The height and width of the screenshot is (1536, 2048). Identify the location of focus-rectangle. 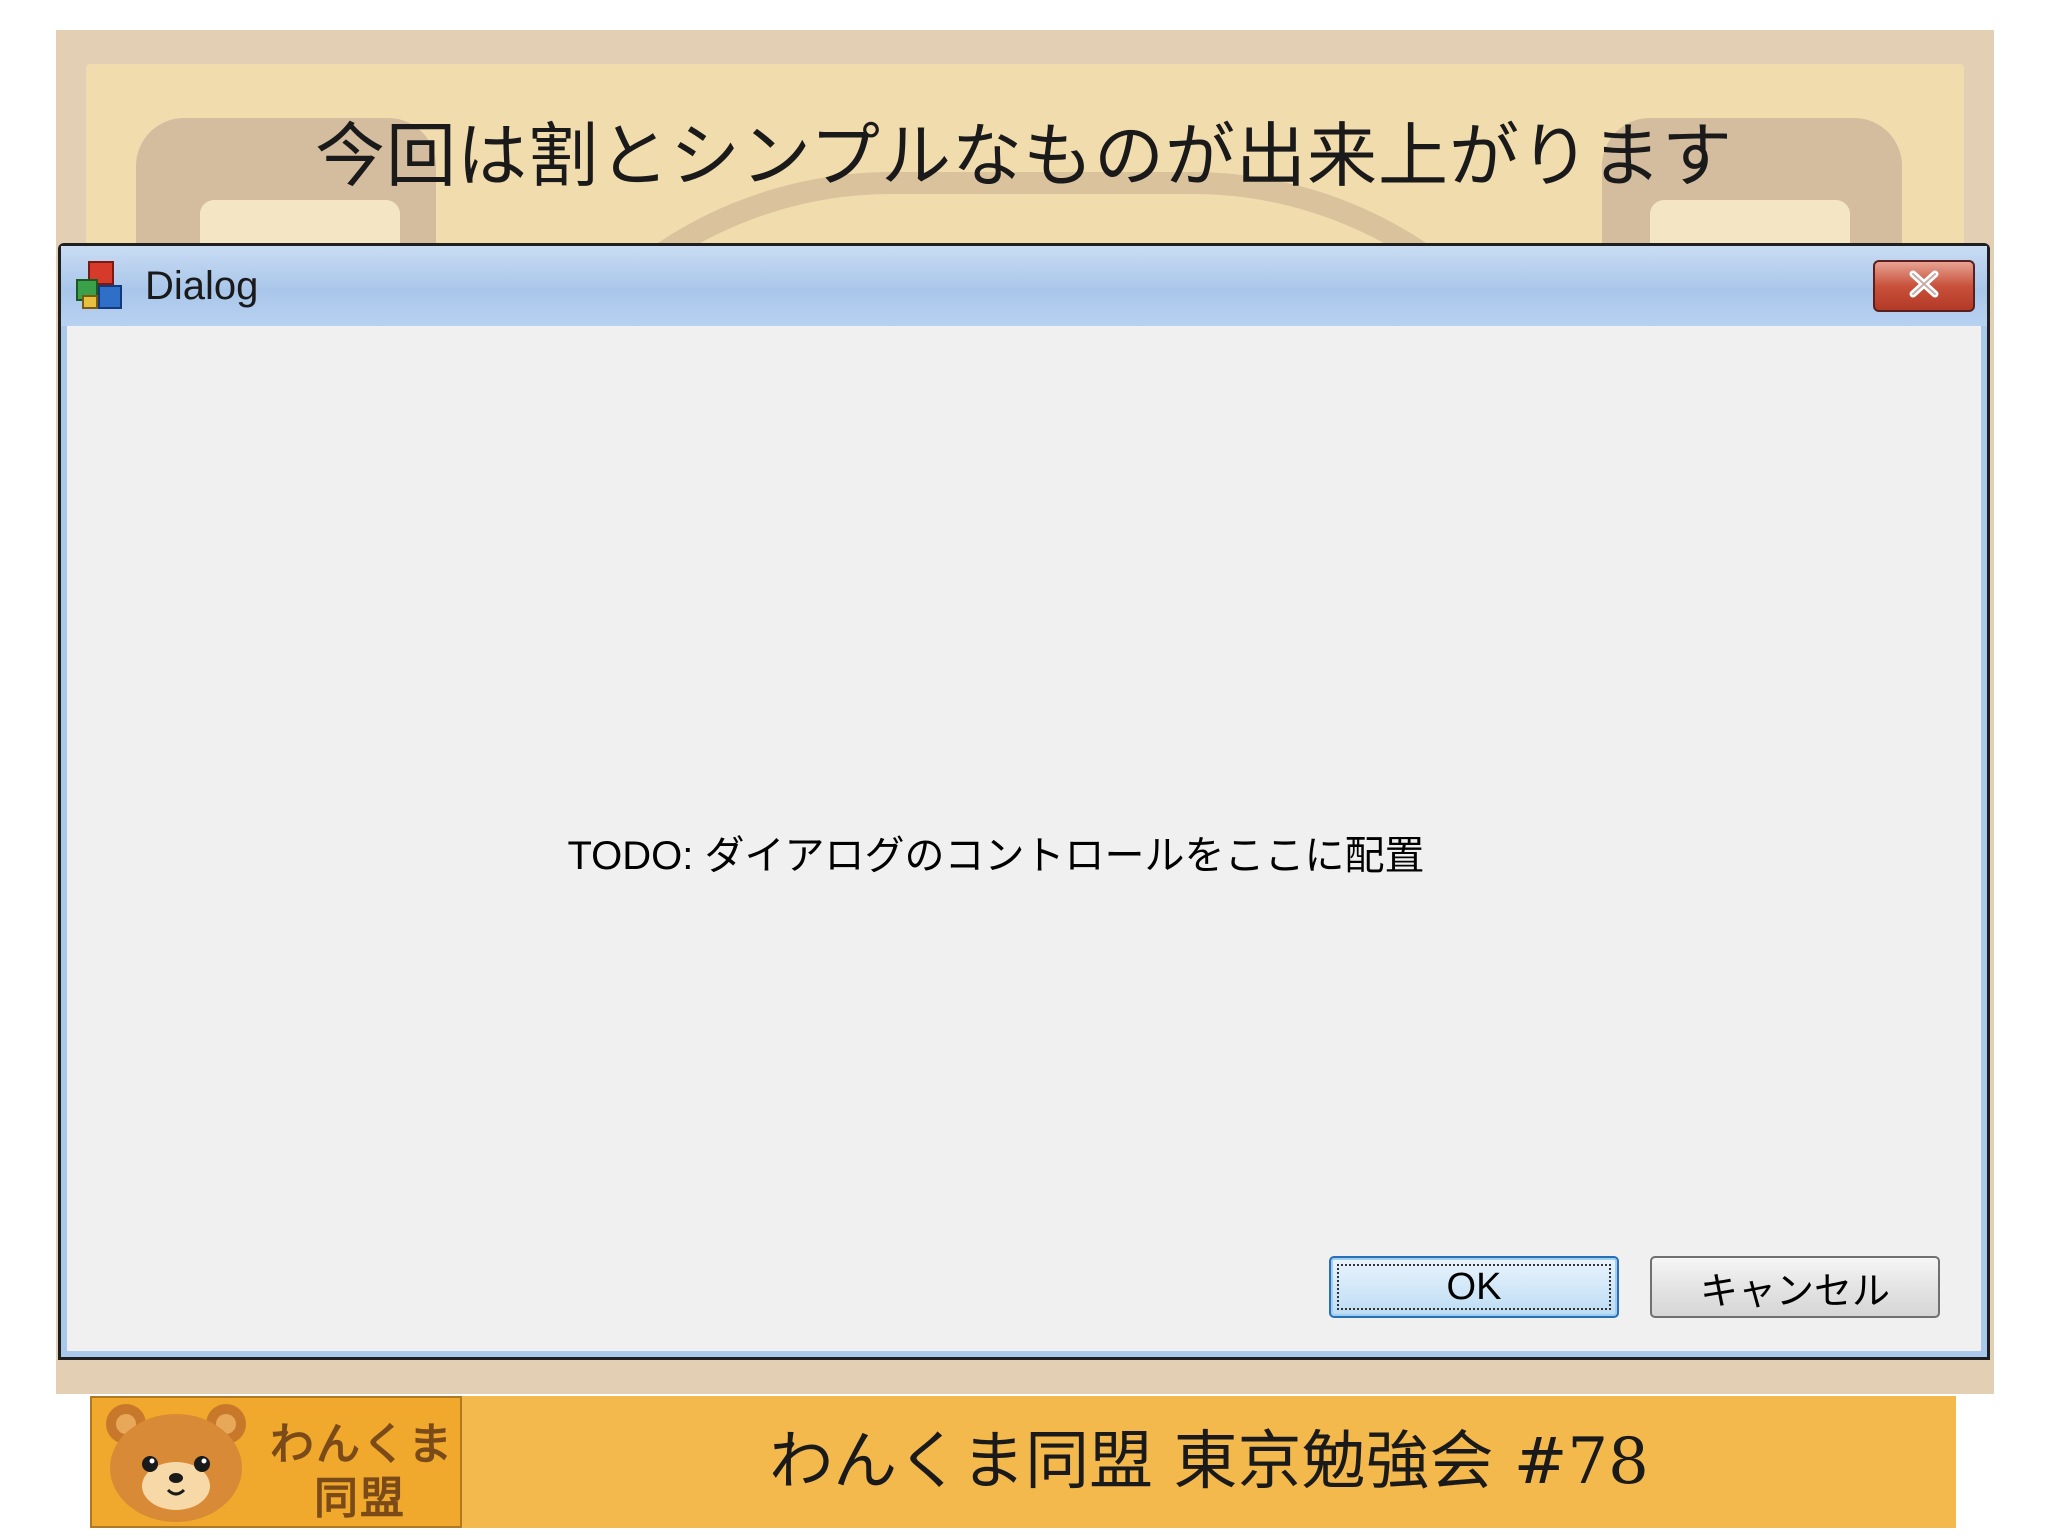
(1474, 1287).